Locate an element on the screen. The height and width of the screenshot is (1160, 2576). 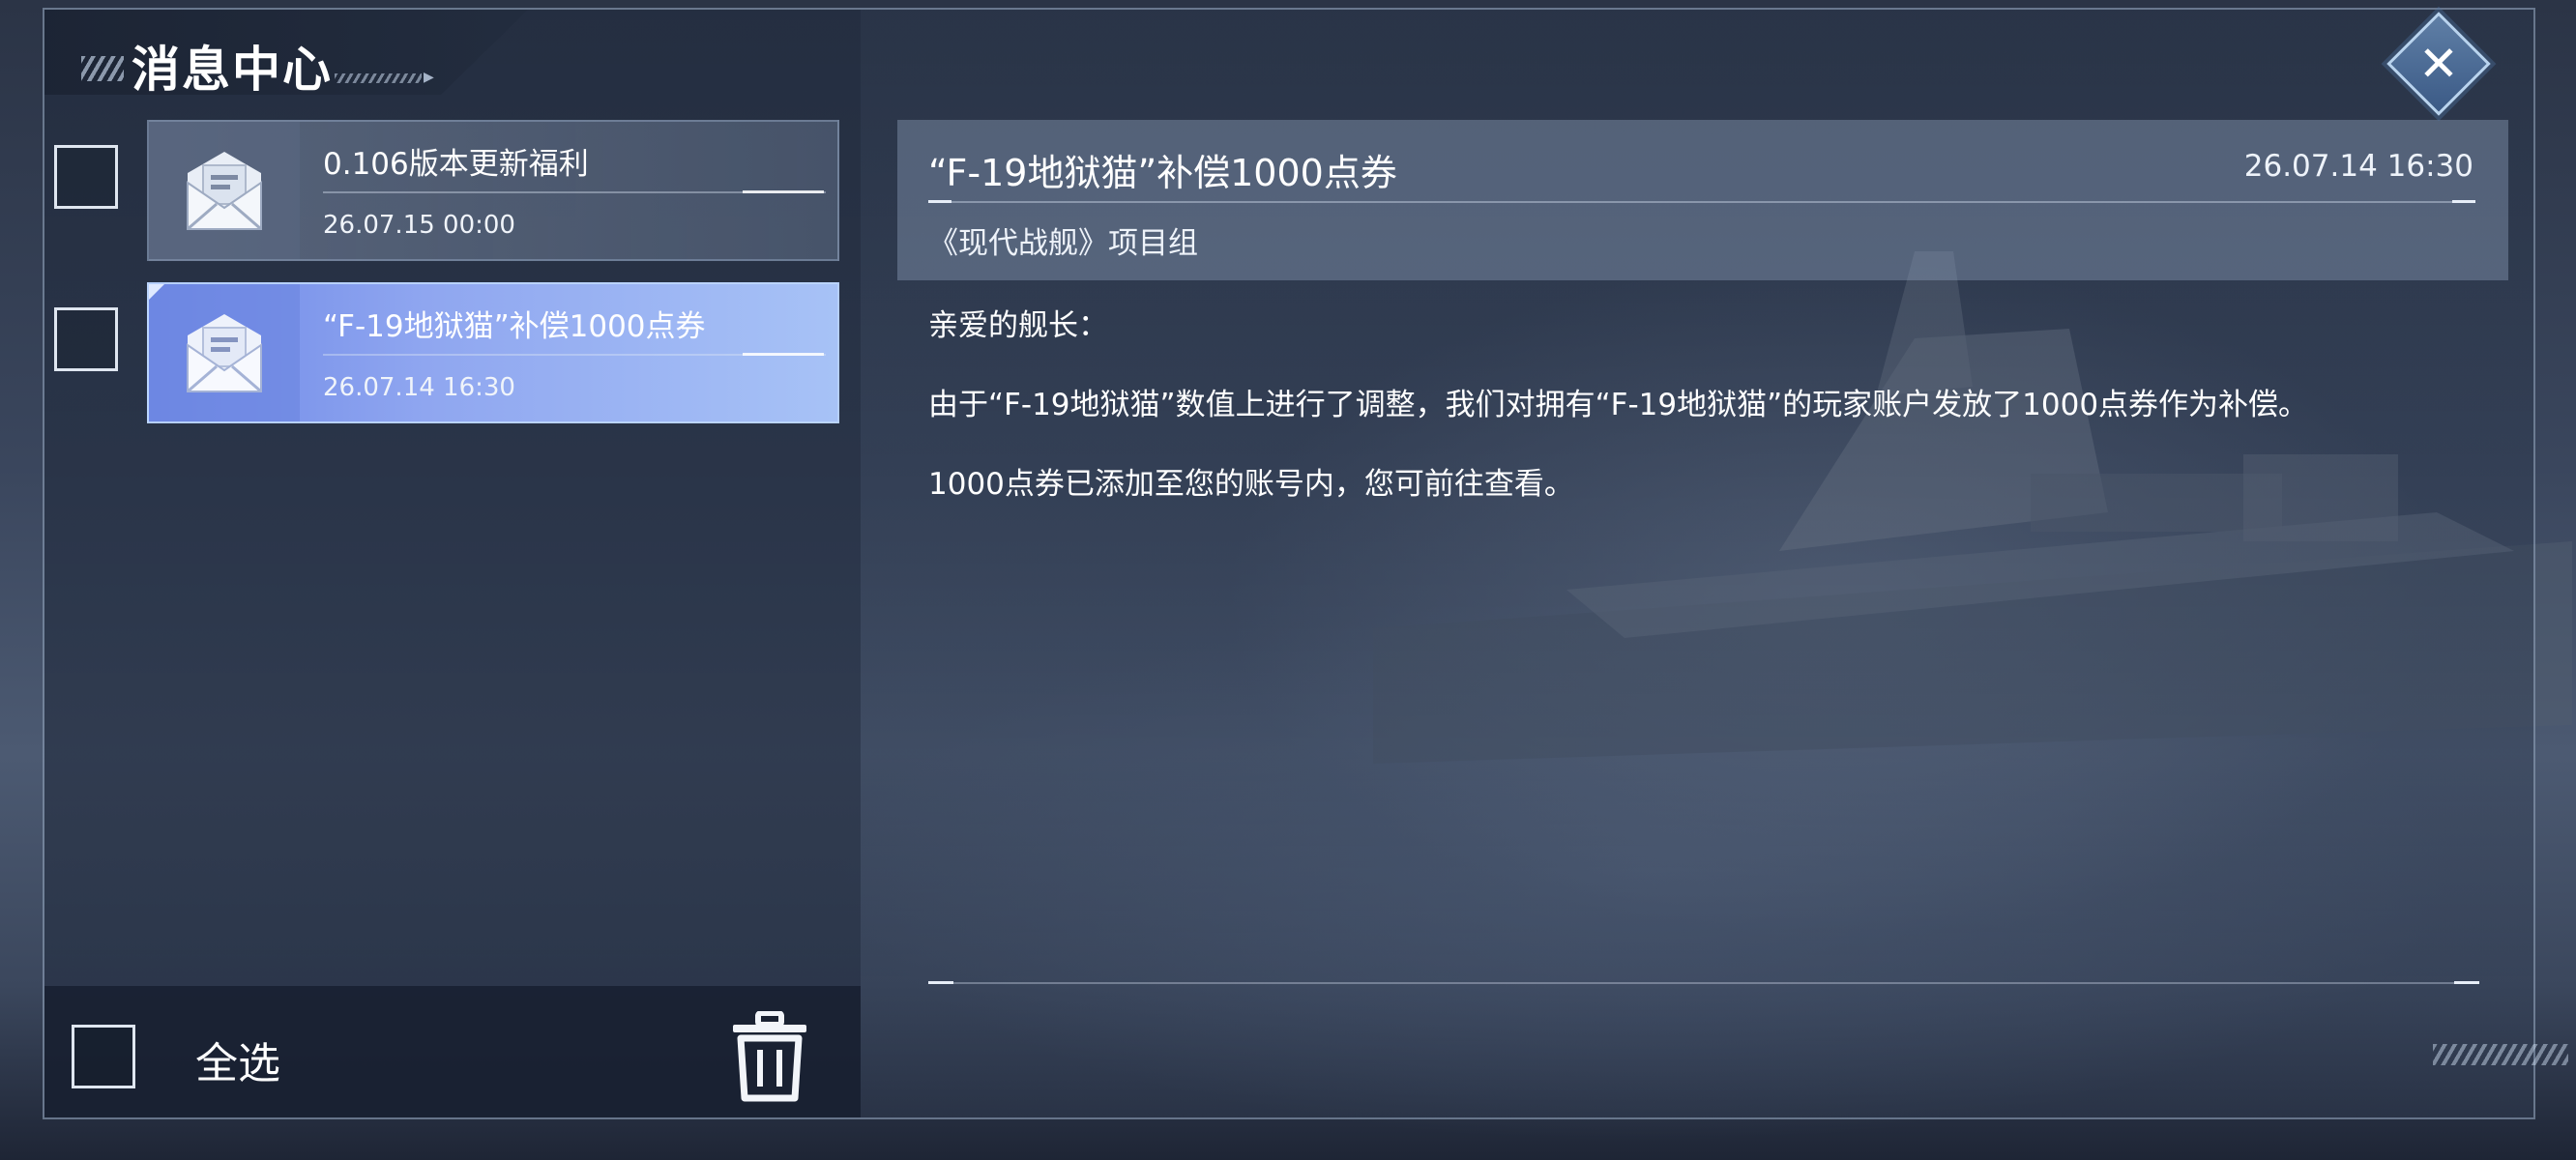
message-item-1: 0.106版本更新福利 26.07.15 00:00 is located at coordinates (493, 191).